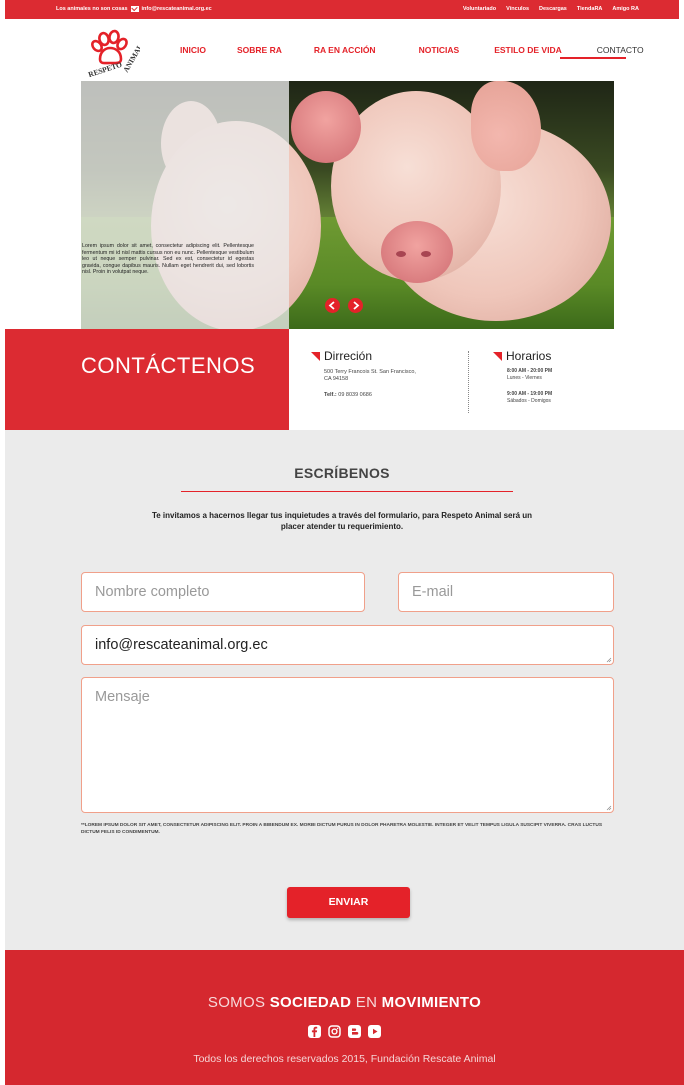  What do you see at coordinates (625, 9) in the screenshot?
I see `top-link-amigo: Amigo RA` at bounding box center [625, 9].